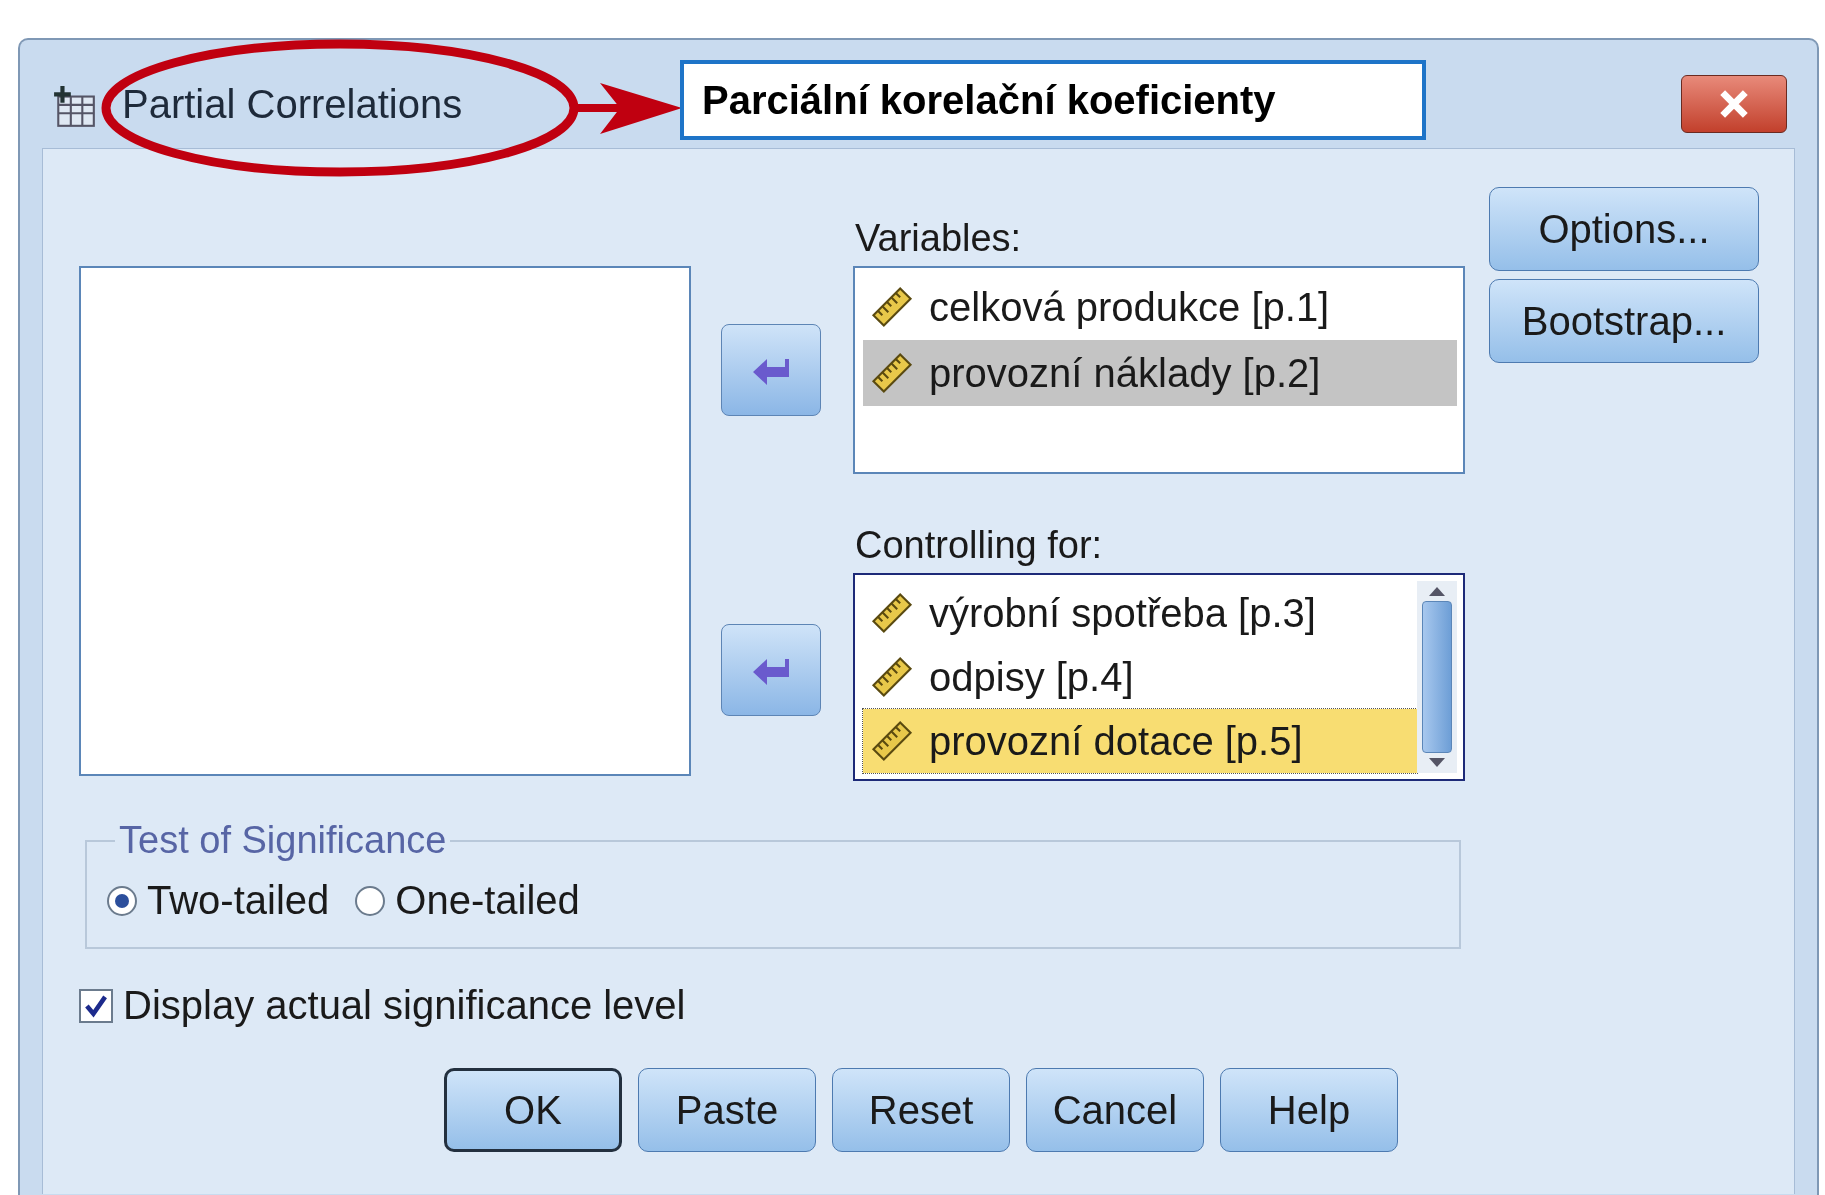  What do you see at coordinates (1053, 100) in the screenshot?
I see `annotation-label: Parciální korelační koeficienty` at bounding box center [1053, 100].